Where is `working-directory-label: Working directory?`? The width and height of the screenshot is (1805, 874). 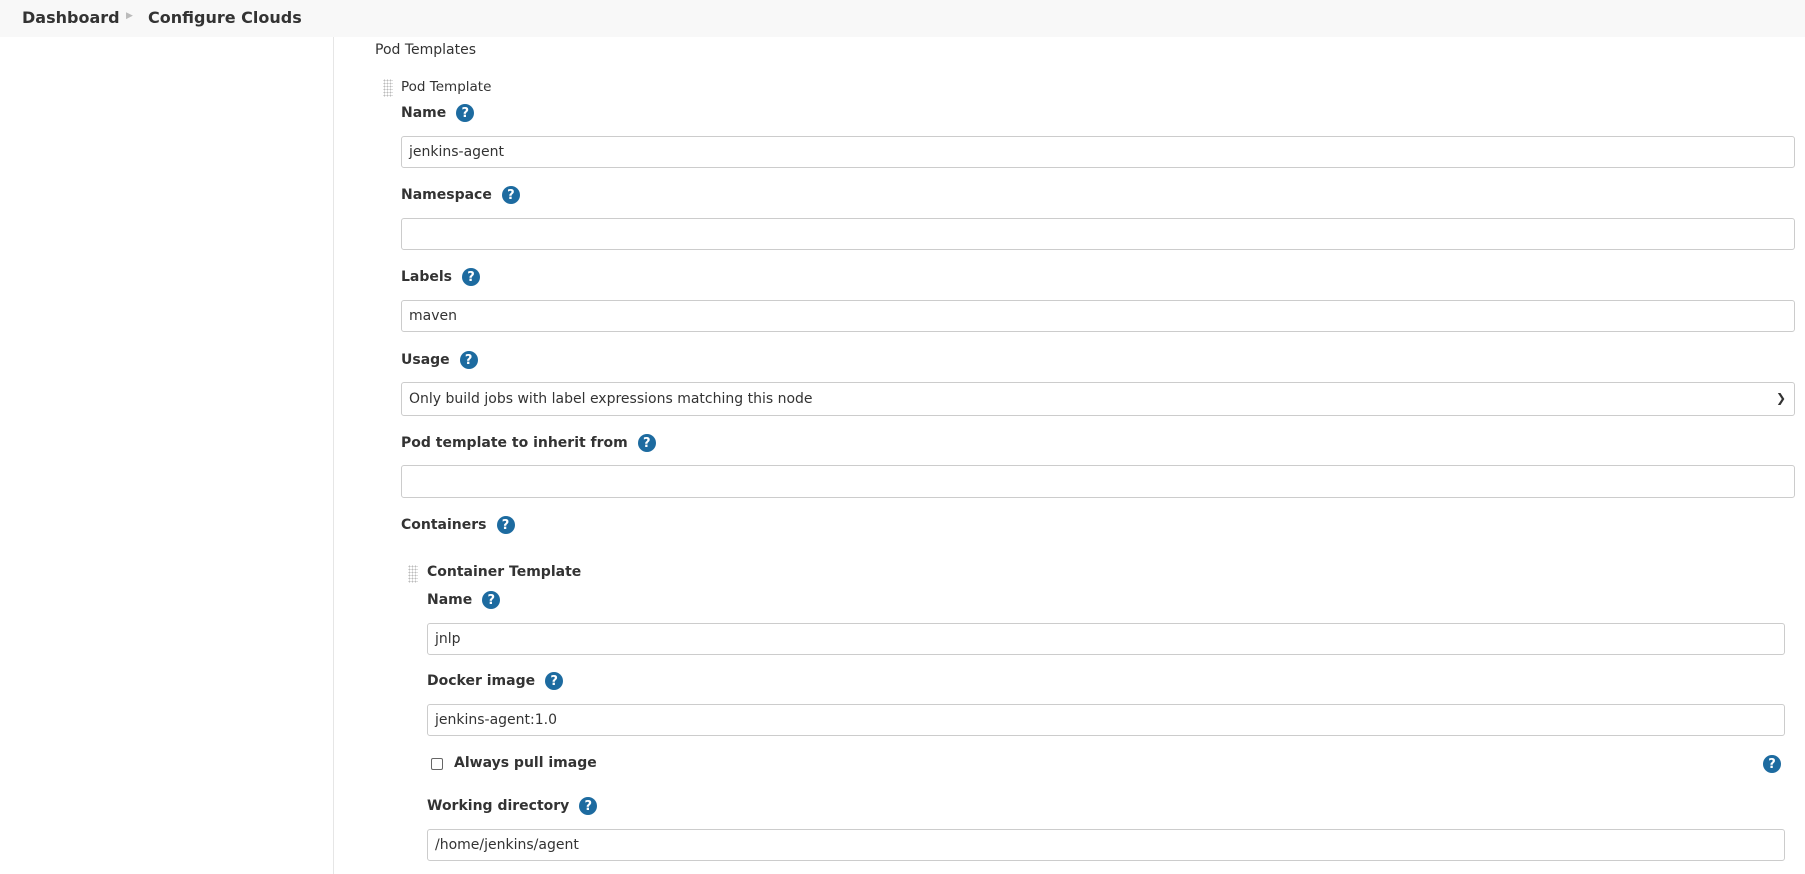 working-directory-label: Working directory? is located at coordinates (512, 806).